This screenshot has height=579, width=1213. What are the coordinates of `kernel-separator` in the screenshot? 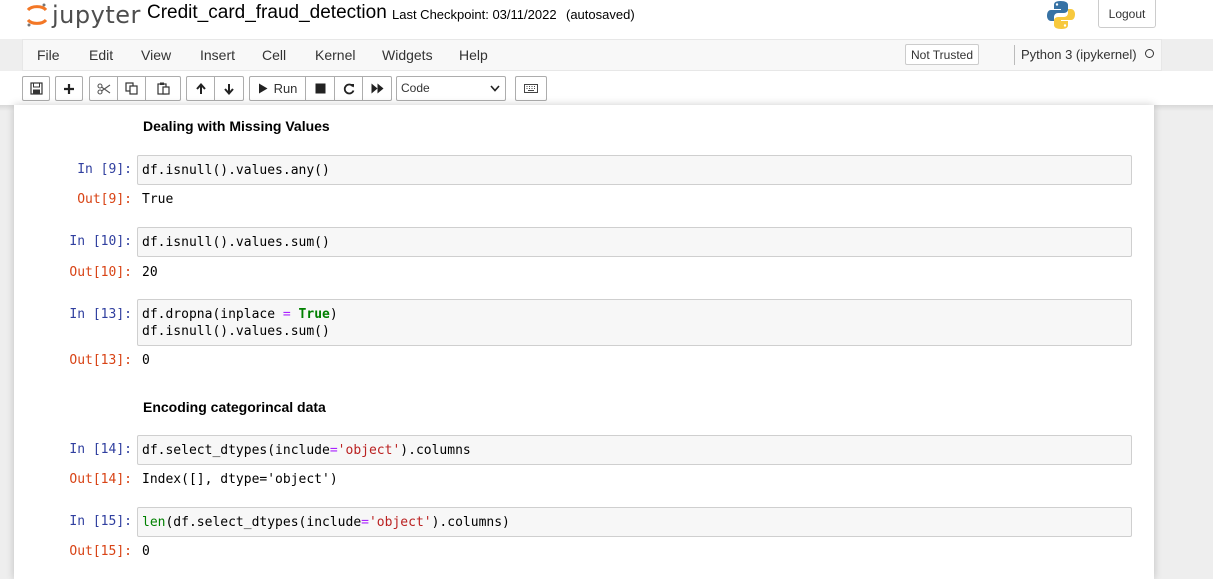 It's located at (1014, 55).